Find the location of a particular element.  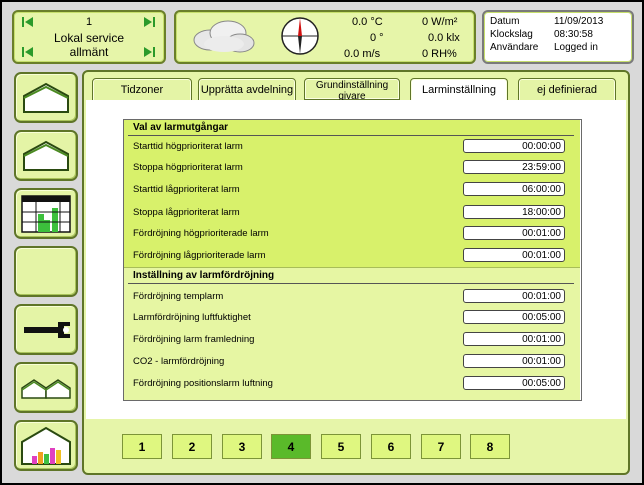

setting-label: Starttid högprioriterat larm is located at coordinates (188, 146).